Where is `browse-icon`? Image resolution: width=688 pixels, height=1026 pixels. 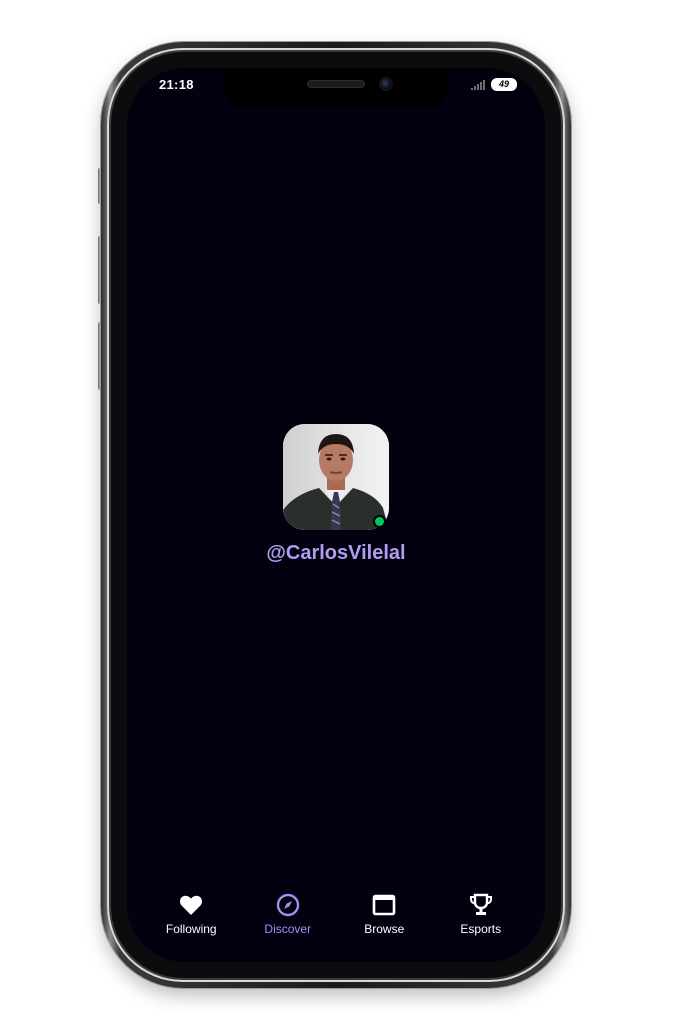 browse-icon is located at coordinates (384, 905).